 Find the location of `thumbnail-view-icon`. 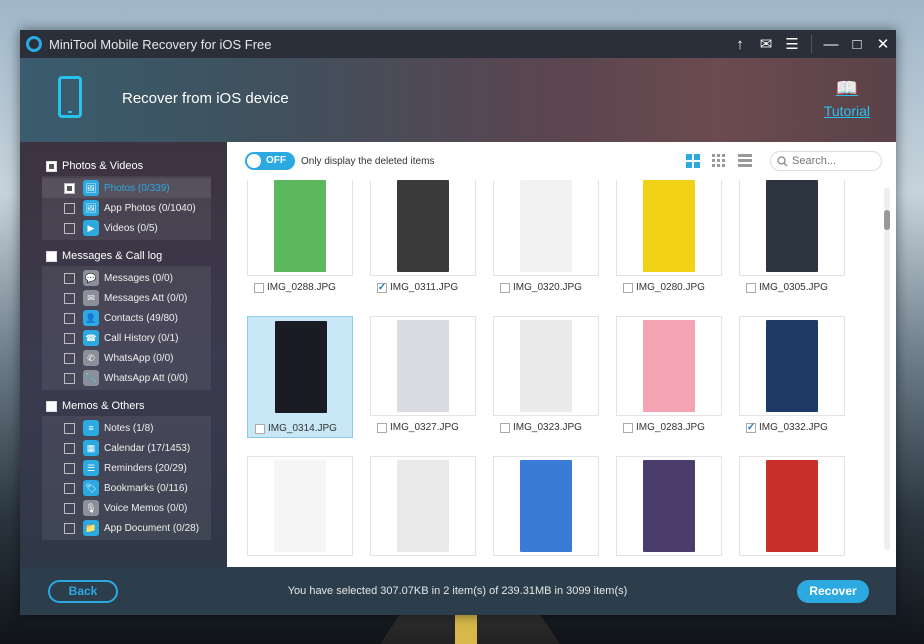

thumbnail-view-icon is located at coordinates (719, 161).